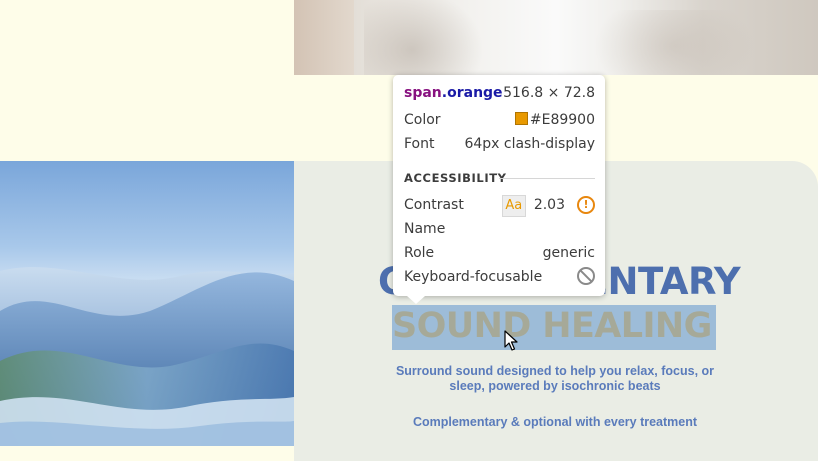  I want to click on color-label: Color, so click(422, 120).